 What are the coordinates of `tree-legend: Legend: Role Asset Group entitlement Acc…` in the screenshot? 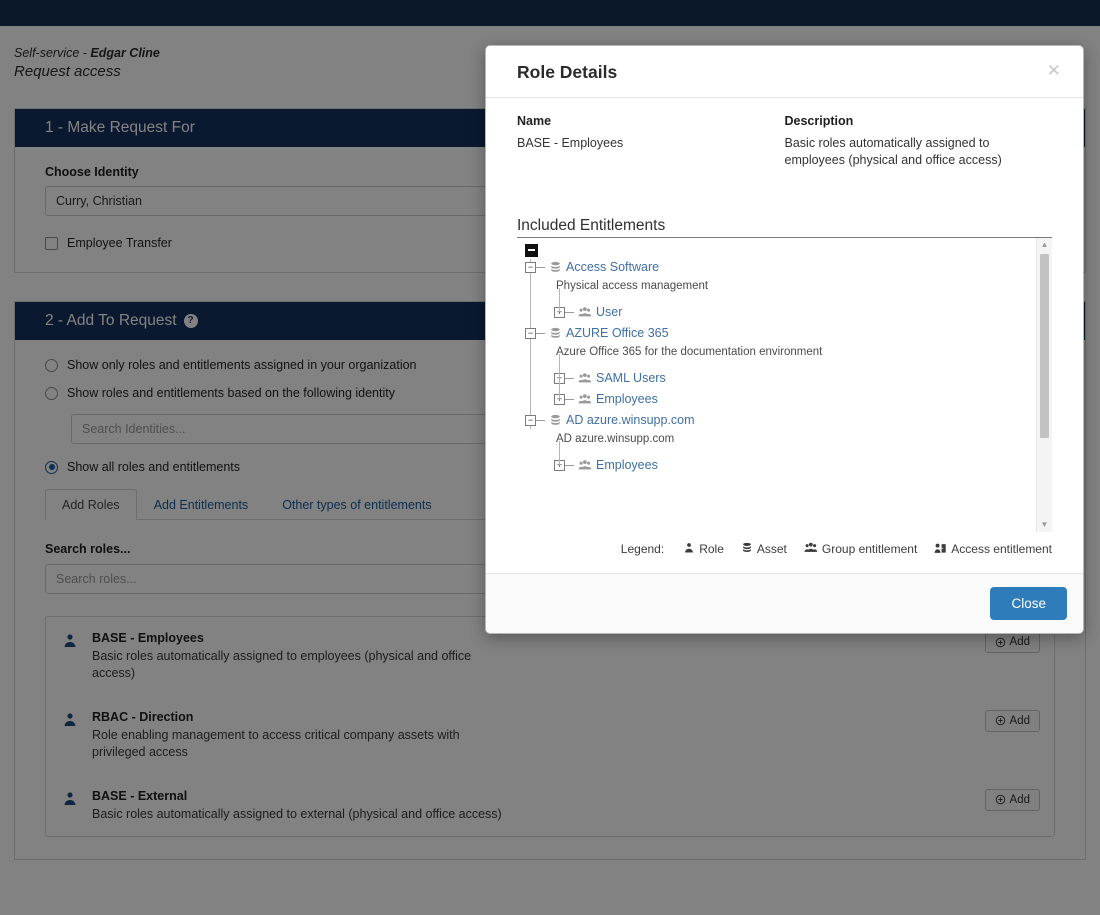 It's located at (784, 552).